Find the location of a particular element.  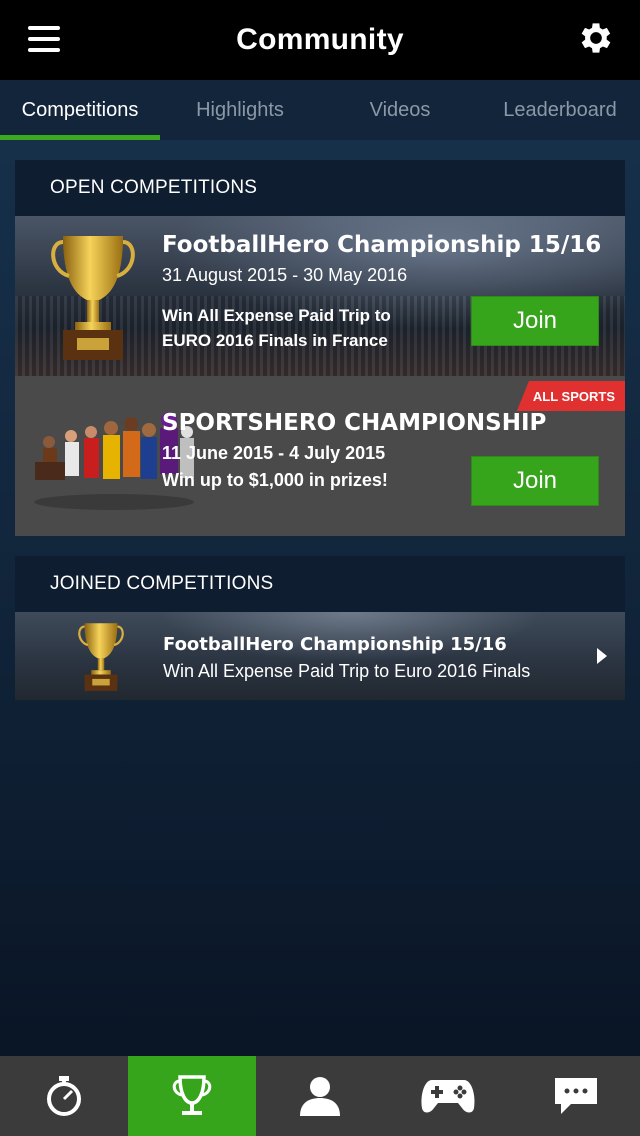

bottom-navigation is located at coordinates (320, 1096).